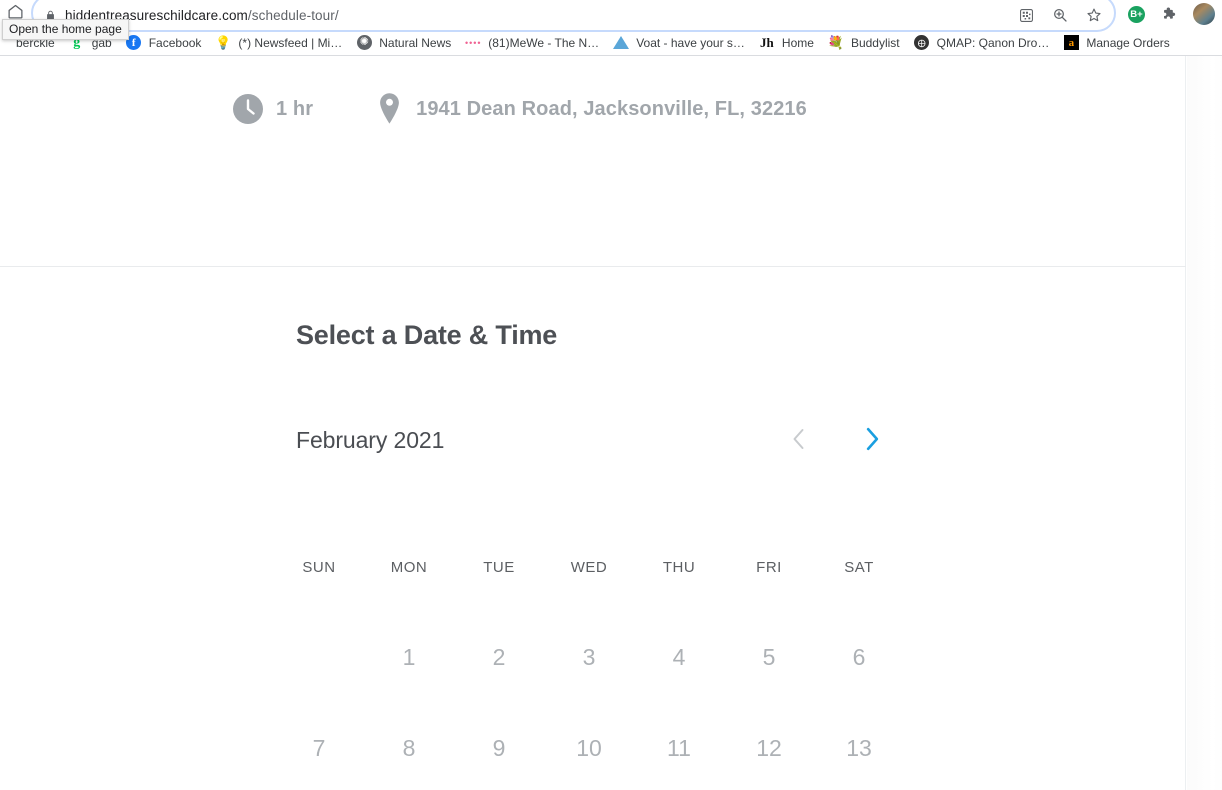 The height and width of the screenshot is (790, 1222). What do you see at coordinates (769, 657) in the screenshot?
I see `calendar-day: 5` at bounding box center [769, 657].